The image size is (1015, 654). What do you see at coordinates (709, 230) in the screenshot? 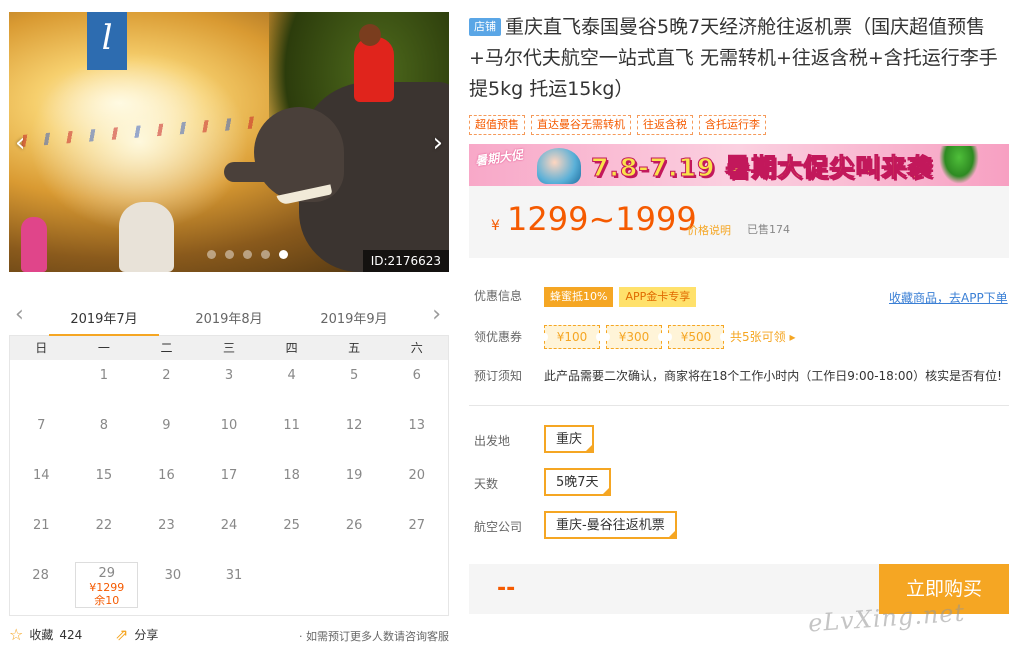
I see `price-note-link: 价格说明` at bounding box center [709, 230].